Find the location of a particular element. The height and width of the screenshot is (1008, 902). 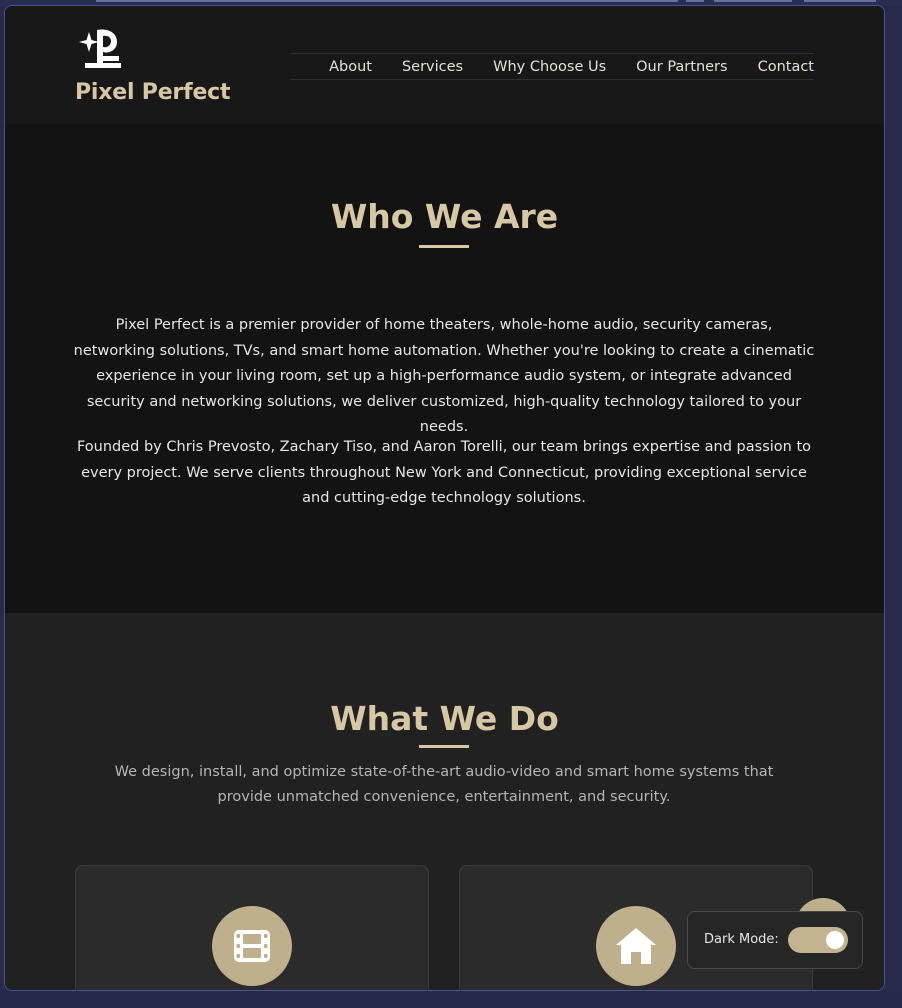

brand-name: Pixel Perfect is located at coordinates (153, 92).